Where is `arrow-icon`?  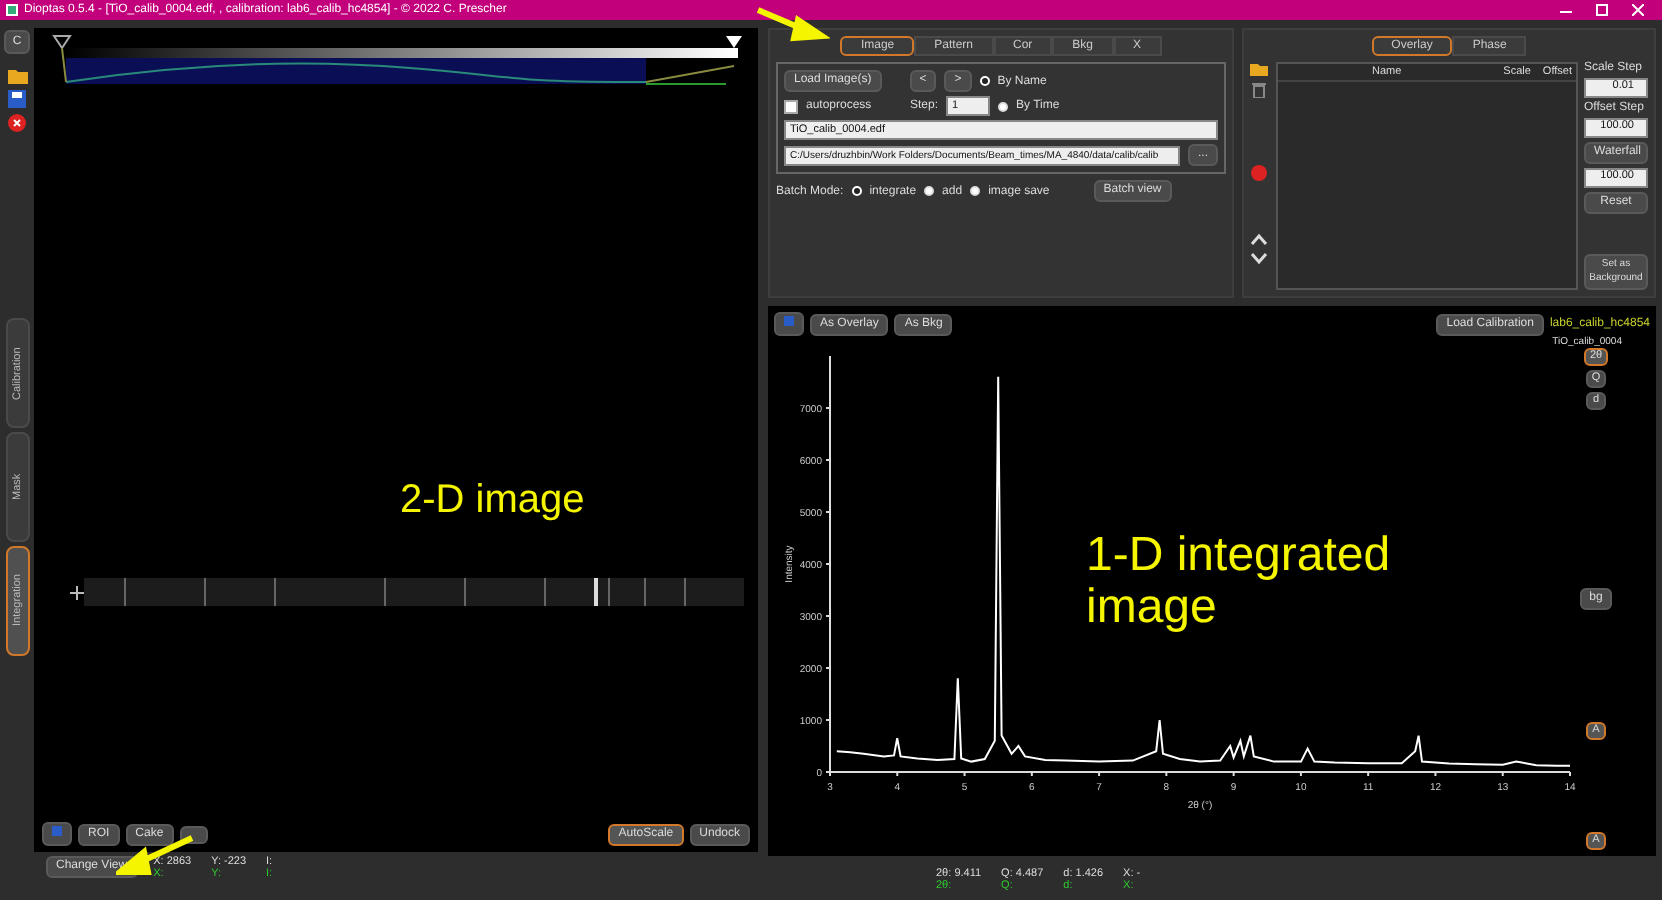
arrow-icon is located at coordinates (792, 24).